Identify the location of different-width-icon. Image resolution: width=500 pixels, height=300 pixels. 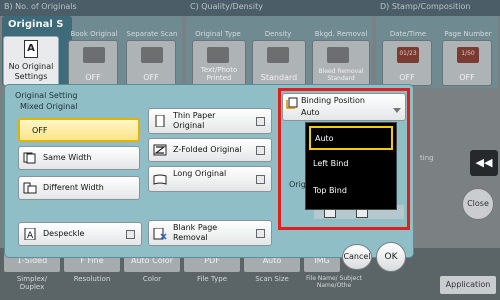
(30, 188).